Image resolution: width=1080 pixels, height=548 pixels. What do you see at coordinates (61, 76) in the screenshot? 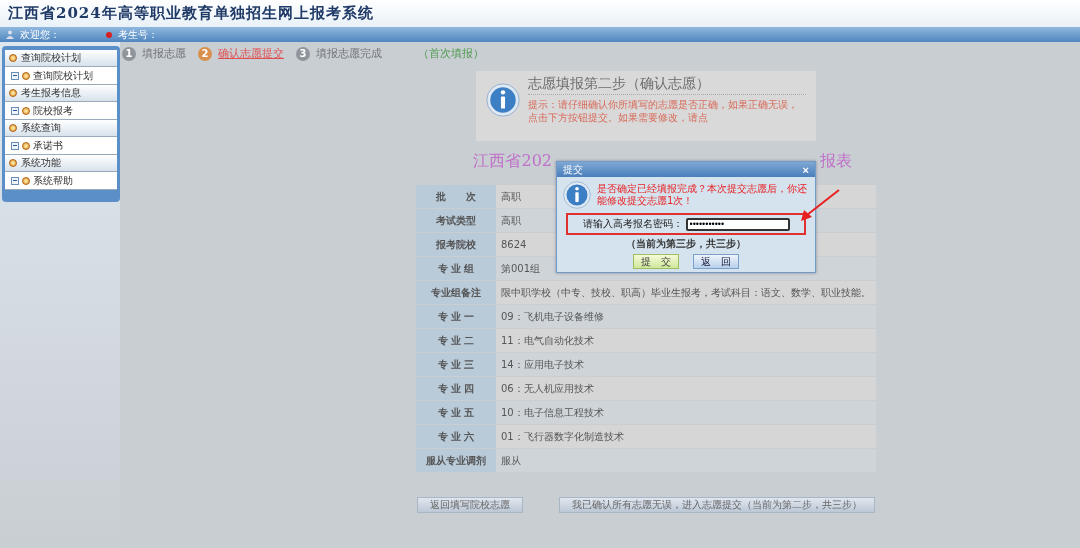
I see `sidebar-item: 查询院校计划` at bounding box center [61, 76].